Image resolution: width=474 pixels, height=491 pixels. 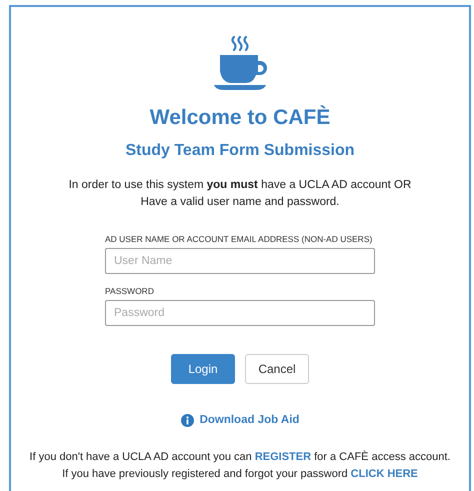 I want to click on page-subtitle: Study Team Form Submission, so click(x=240, y=151).